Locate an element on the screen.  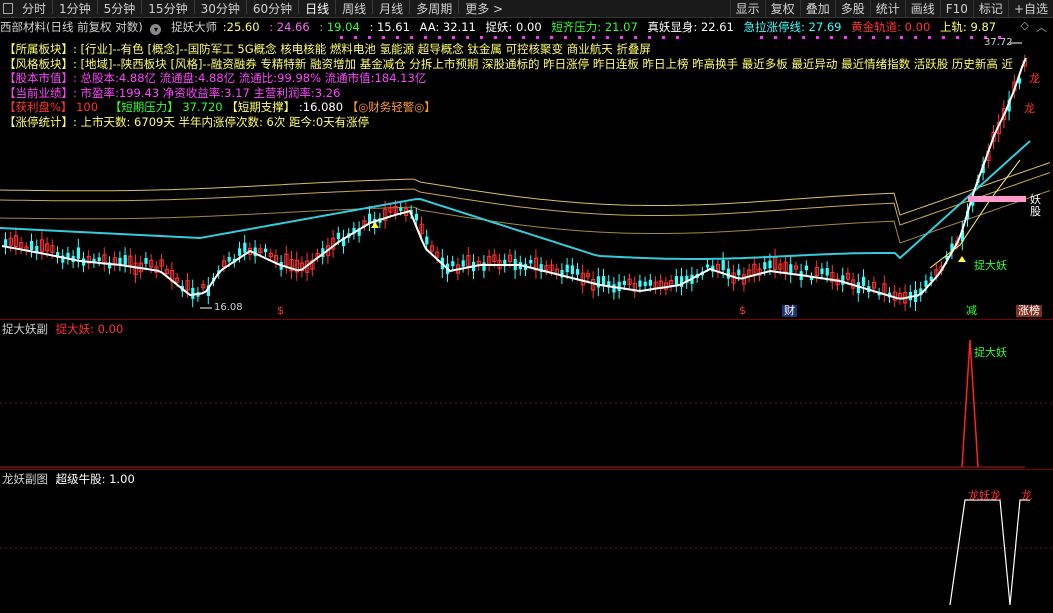
zhangbang-badge: 涨榜 is located at coordinates (1029, 310).